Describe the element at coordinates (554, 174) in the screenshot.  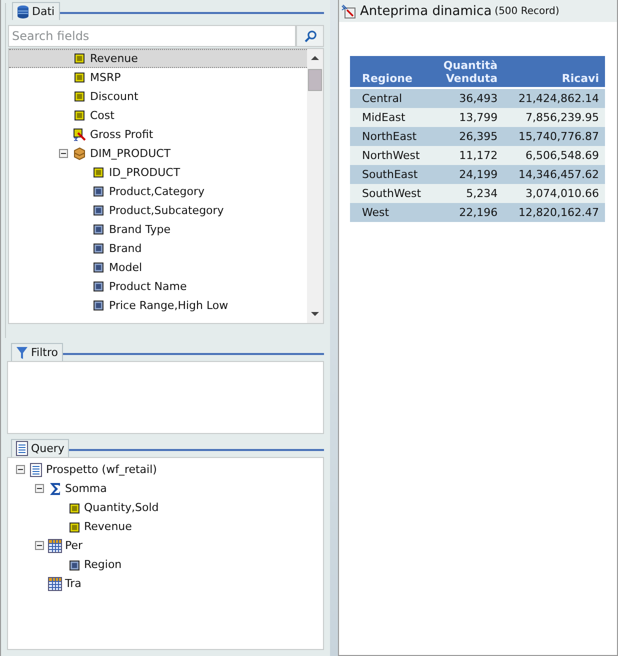
I see `table-cell: 14,346,457.62` at that location.